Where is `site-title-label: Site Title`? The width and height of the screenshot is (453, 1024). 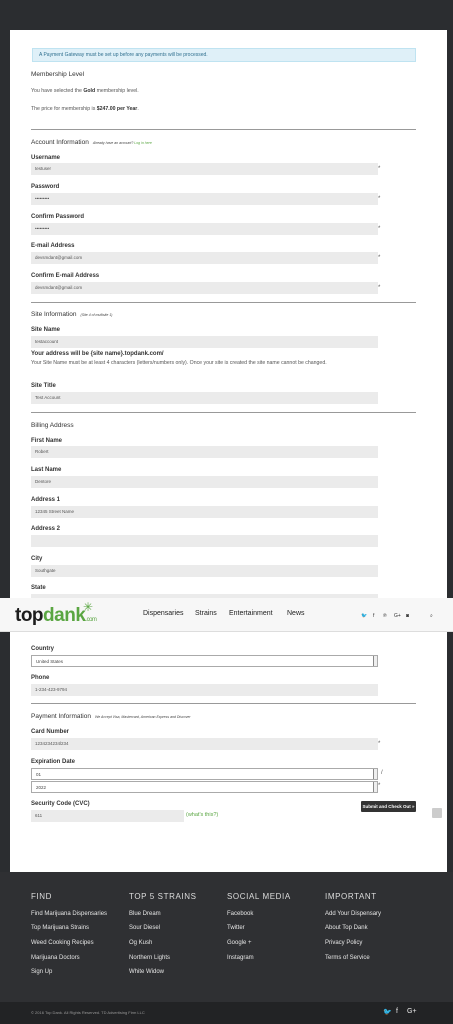 site-title-label: Site Title is located at coordinates (43, 386).